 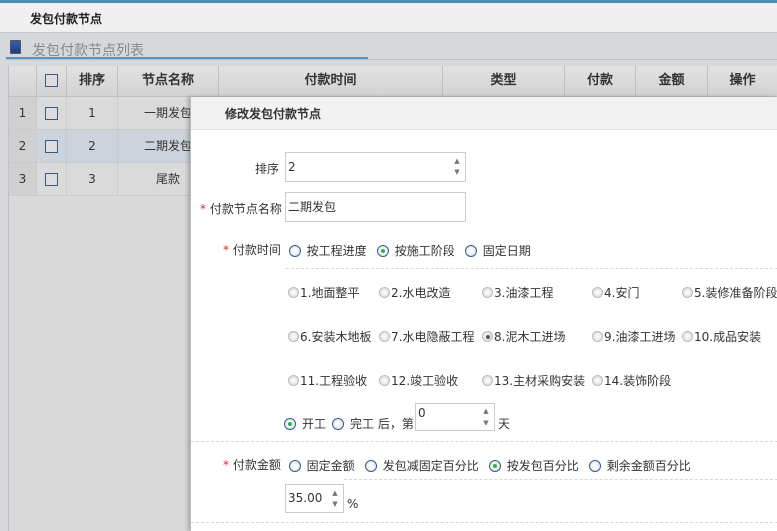 I want to click on stage-label: 3.油漆工程, so click(x=524, y=293).